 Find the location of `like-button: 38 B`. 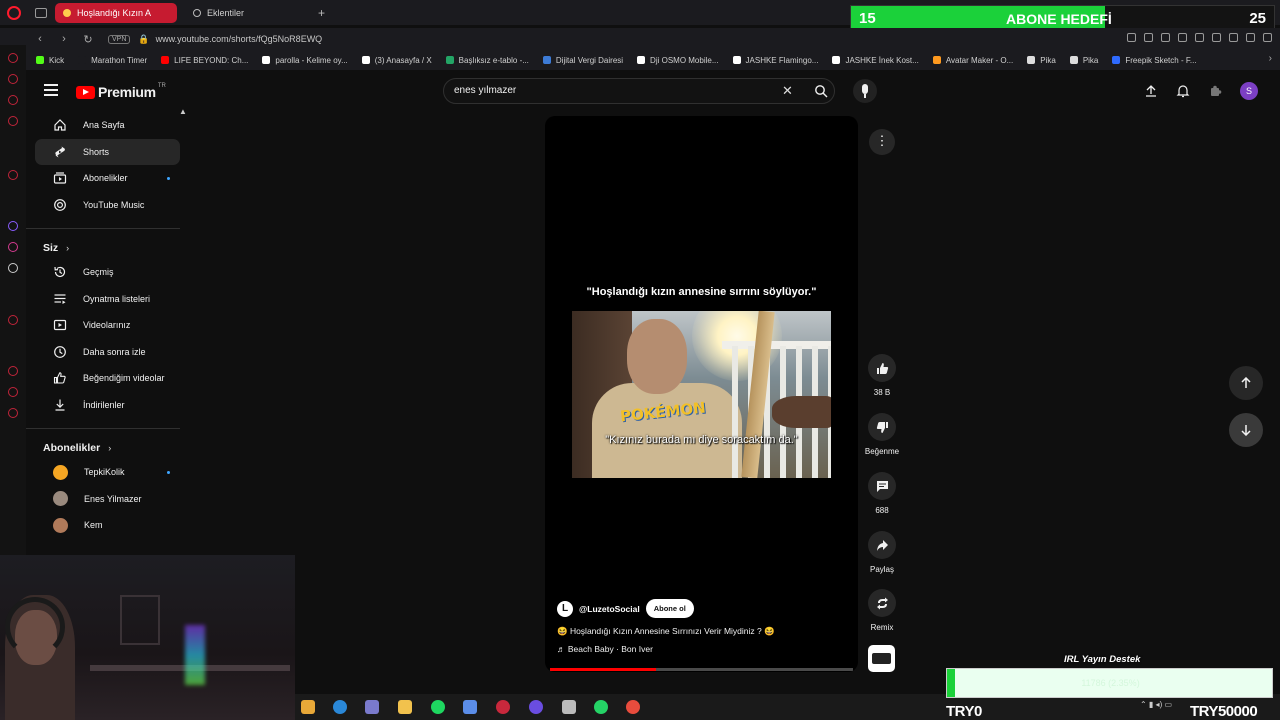

like-button: 38 B is located at coordinates (882, 375).